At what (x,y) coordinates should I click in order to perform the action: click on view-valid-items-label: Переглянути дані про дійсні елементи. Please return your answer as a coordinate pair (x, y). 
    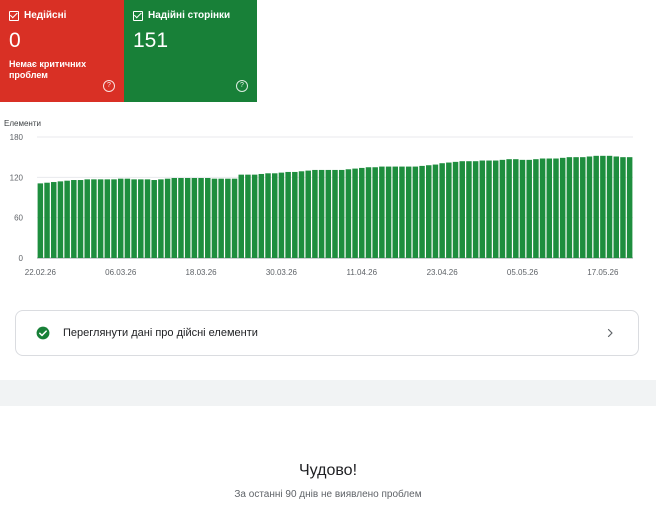
    Looking at the image, I should click on (160, 333).